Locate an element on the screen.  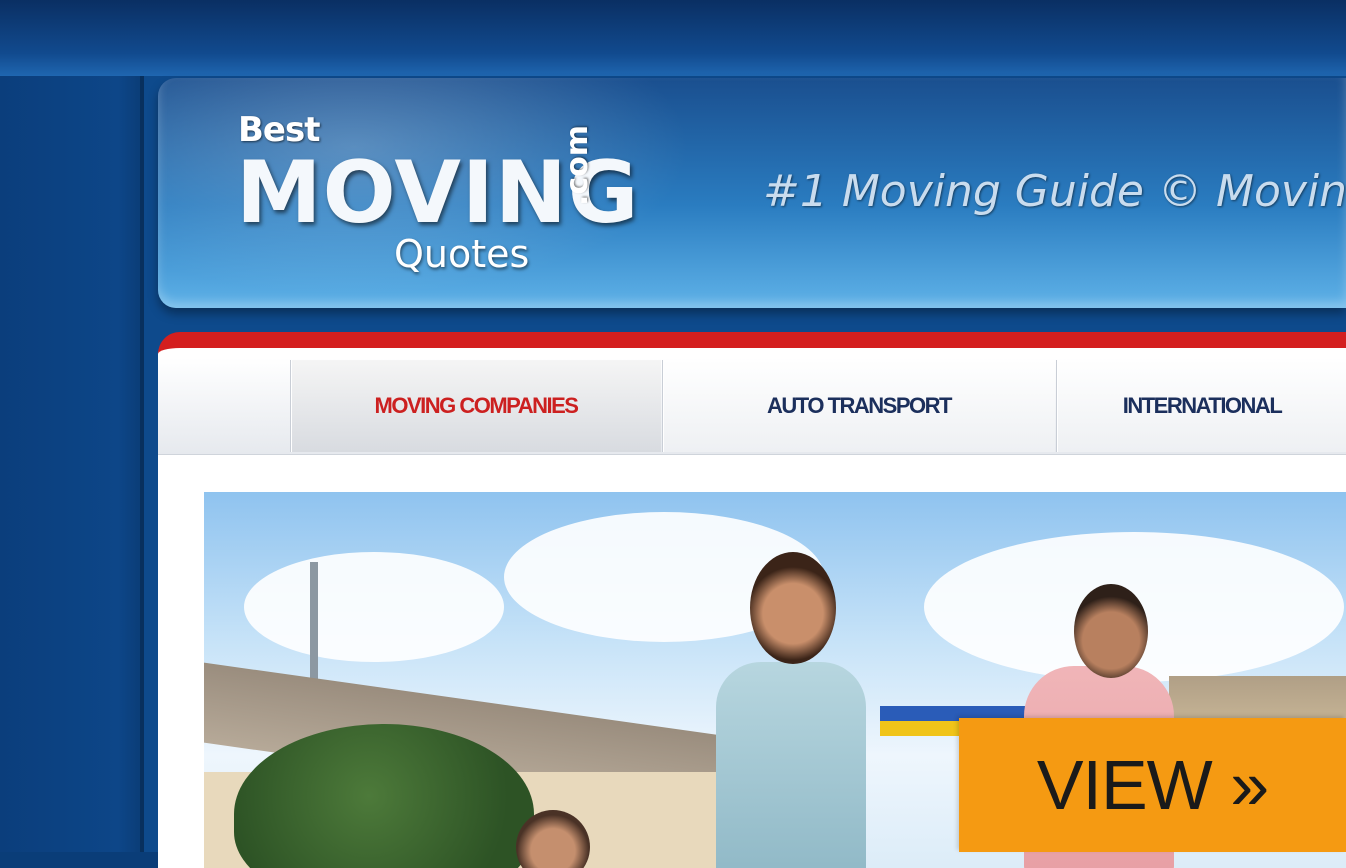
top-banner is located at coordinates (673, 39).